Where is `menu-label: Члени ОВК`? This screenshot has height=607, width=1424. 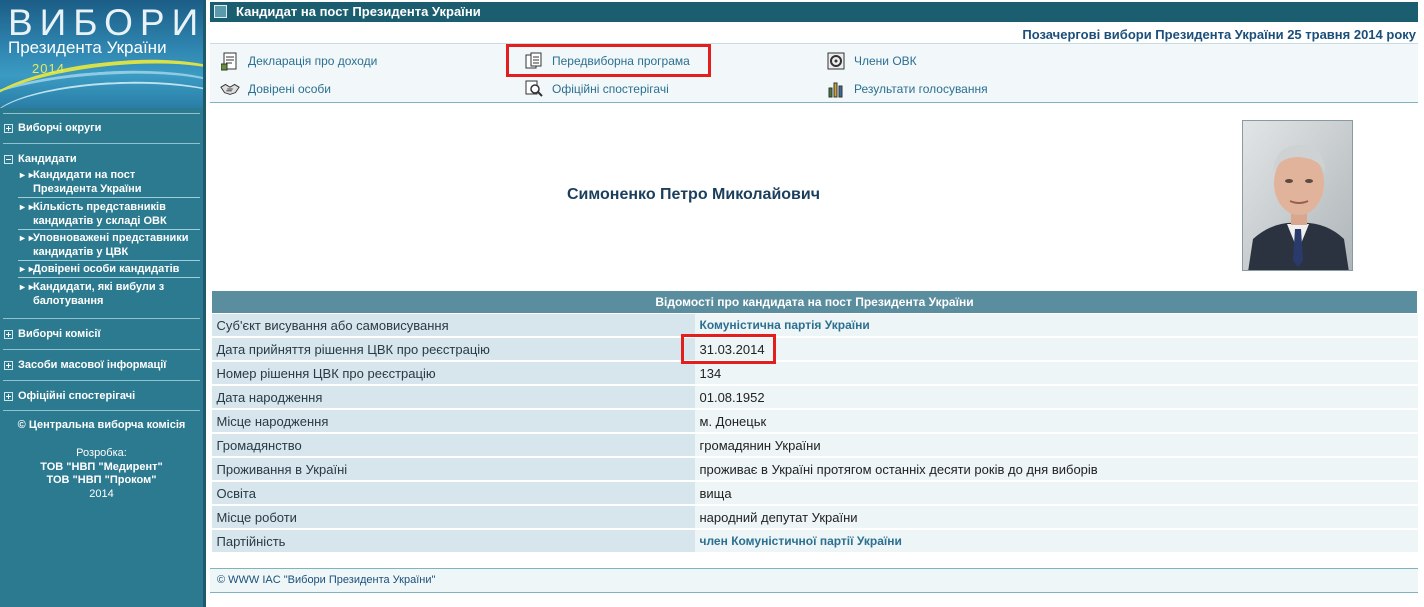 menu-label: Члени ОВК is located at coordinates (885, 61).